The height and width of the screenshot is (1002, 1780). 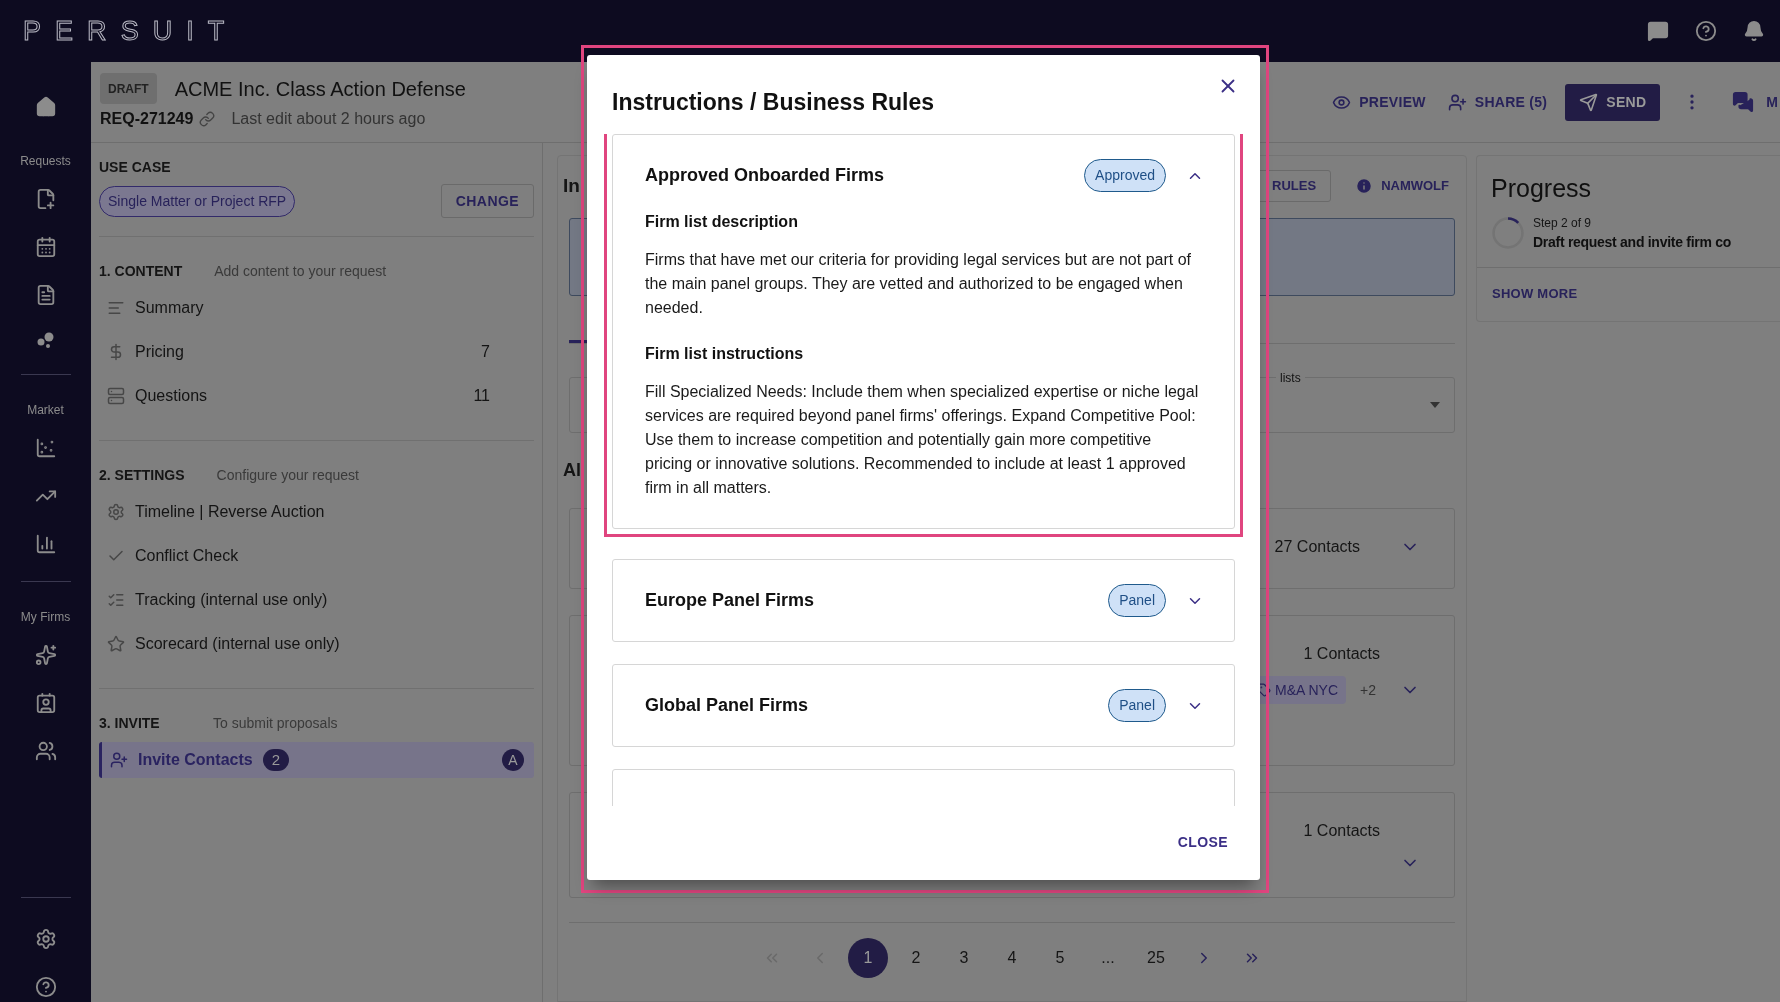 What do you see at coordinates (45, 107) in the screenshot?
I see `home-icon` at bounding box center [45, 107].